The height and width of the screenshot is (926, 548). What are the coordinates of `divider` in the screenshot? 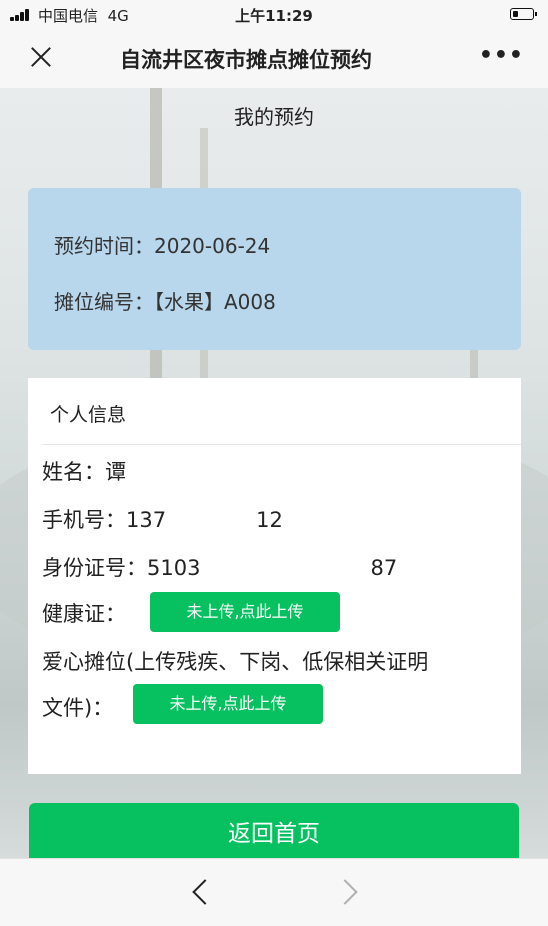 It's located at (281, 444).